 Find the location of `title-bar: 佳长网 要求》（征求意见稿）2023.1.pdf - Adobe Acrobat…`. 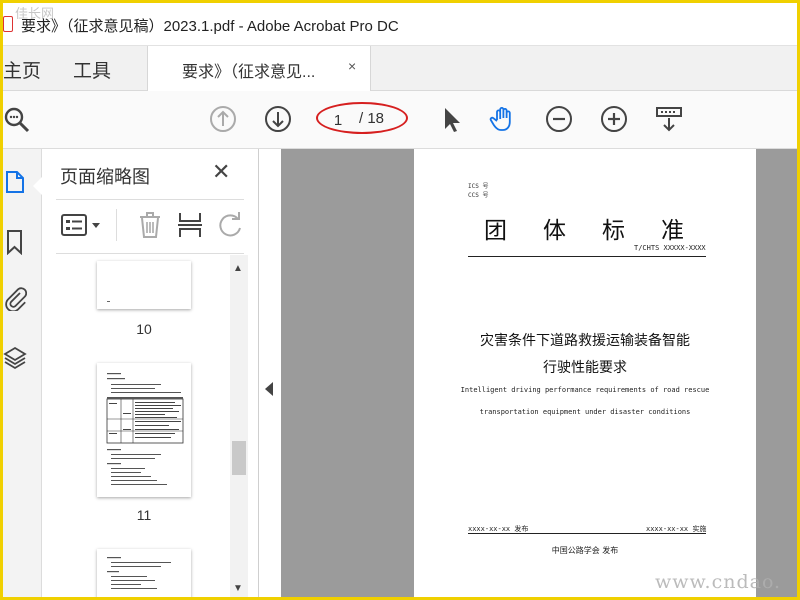

title-bar: 佳长网 要求》（征求意见稿）2023.1.pdf - Adobe Acrobat… is located at coordinates (400, 24).